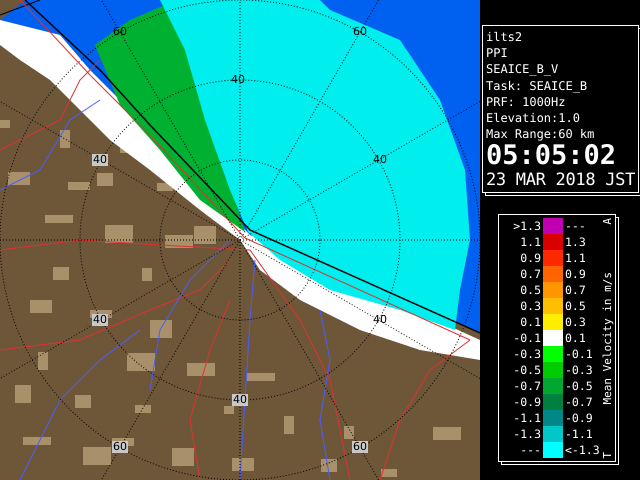  Describe the element at coordinates (607, 338) in the screenshot. I see `legend-title: Mean Velocity in m/s` at that location.